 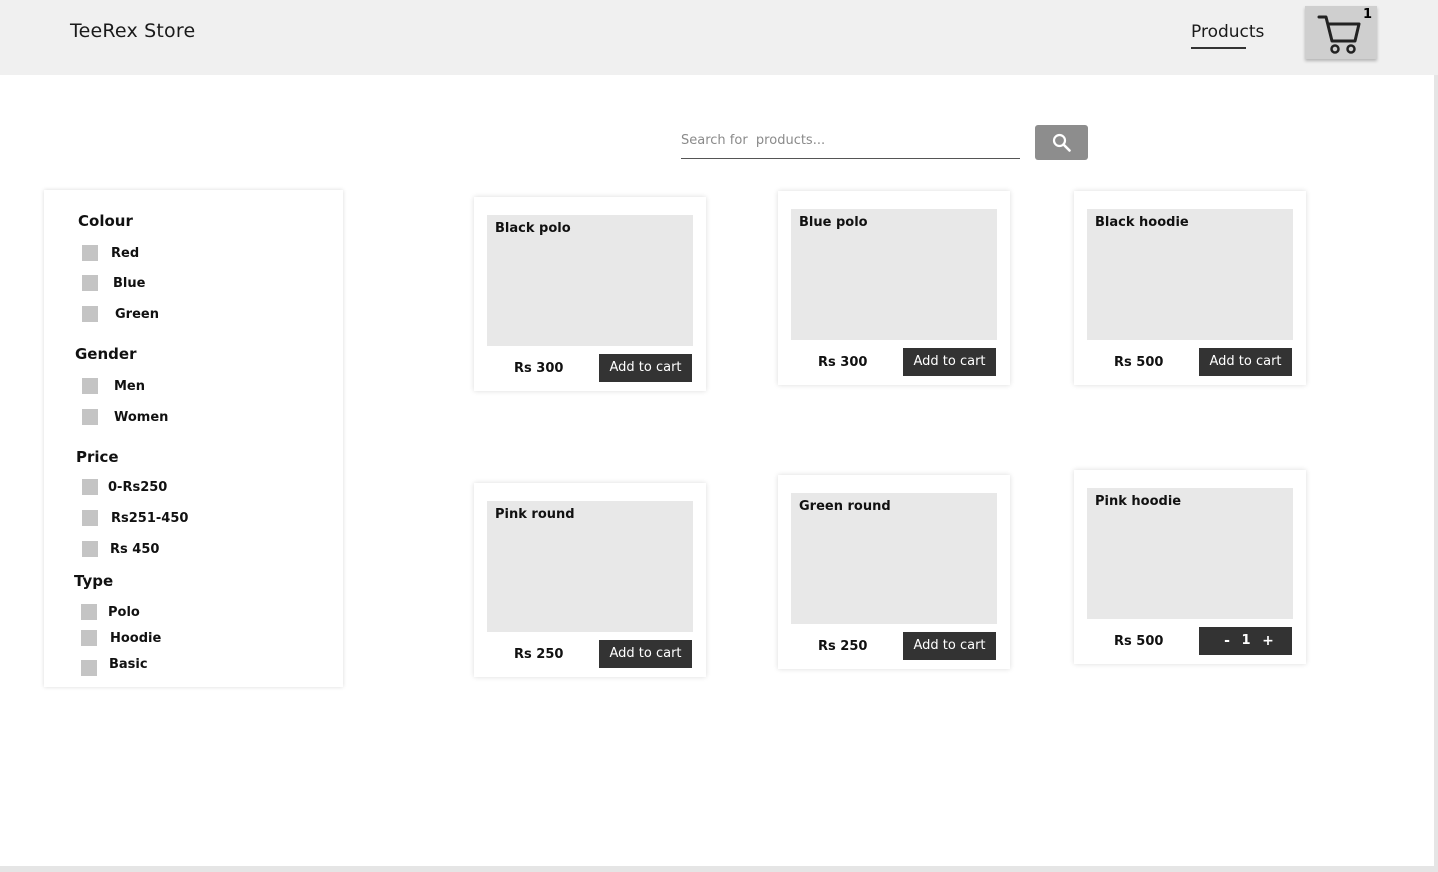 I want to click on cart-count-badge: 1, so click(x=1367, y=14).